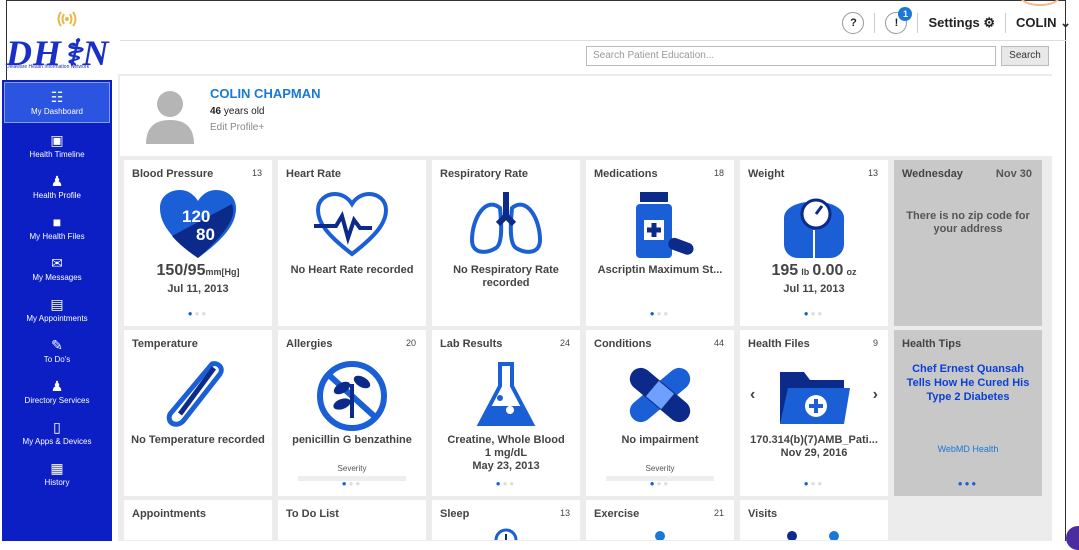 This screenshot has height=550, width=1079. What do you see at coordinates (57, 195) in the screenshot?
I see `sidebar-item-label: Health Profile` at bounding box center [57, 195].